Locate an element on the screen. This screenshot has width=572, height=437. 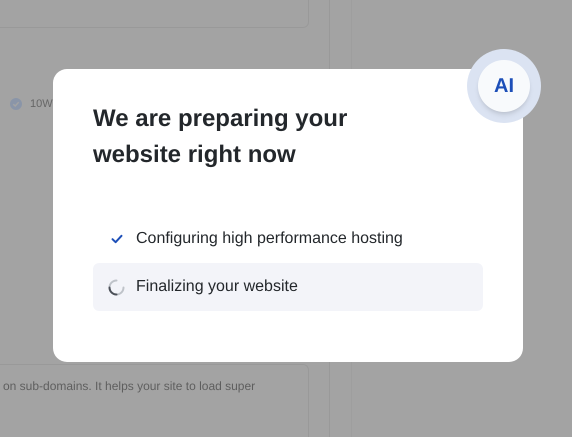
description-text: on sub-domains. It helps your site to load super is located at coordinates (129, 385).